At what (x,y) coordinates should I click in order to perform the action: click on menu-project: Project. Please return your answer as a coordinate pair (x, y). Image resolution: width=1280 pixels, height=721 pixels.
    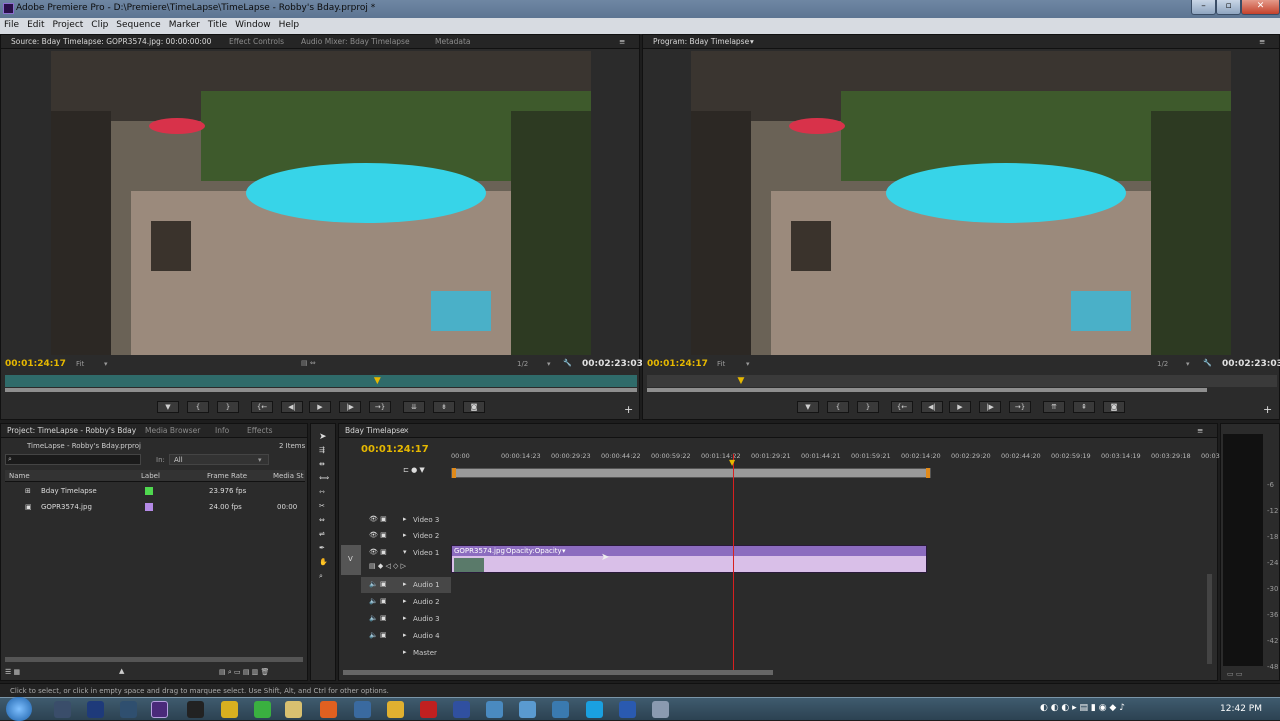
    Looking at the image, I should click on (68, 24).